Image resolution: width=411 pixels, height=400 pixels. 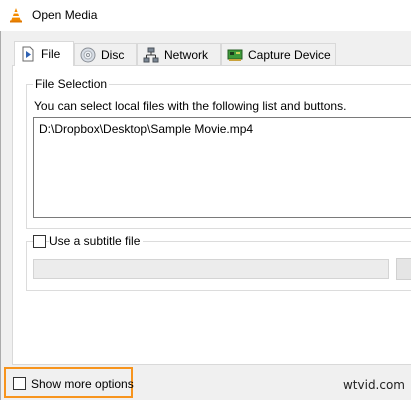 I want to click on show-more-checkbox, so click(x=19, y=383).